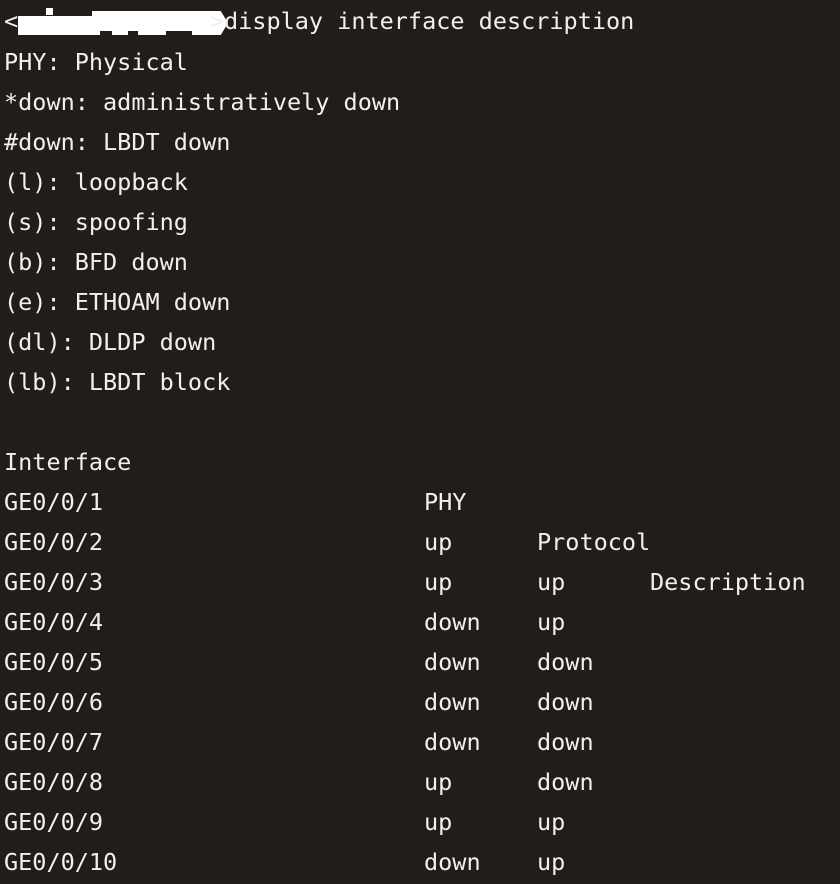  What do you see at coordinates (420, 839) in the screenshot?
I see `table-row: GE0/0/10 down down` at bounding box center [420, 839].